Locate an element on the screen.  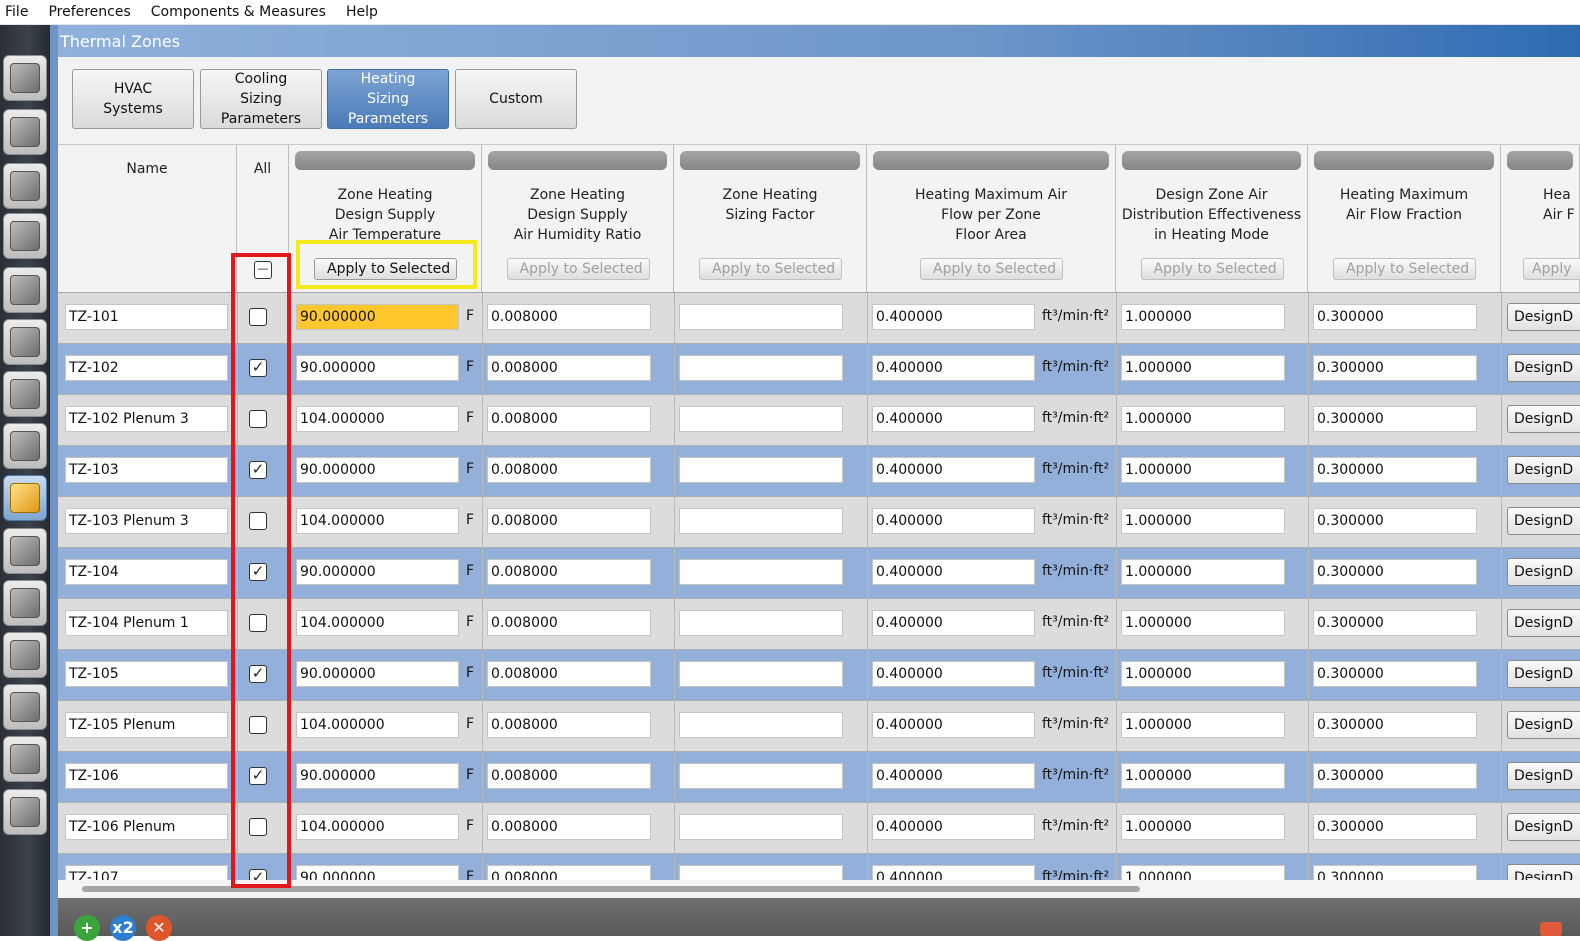
zone-name-field: TZ-102 Plenum 3 is located at coordinates (146, 419).